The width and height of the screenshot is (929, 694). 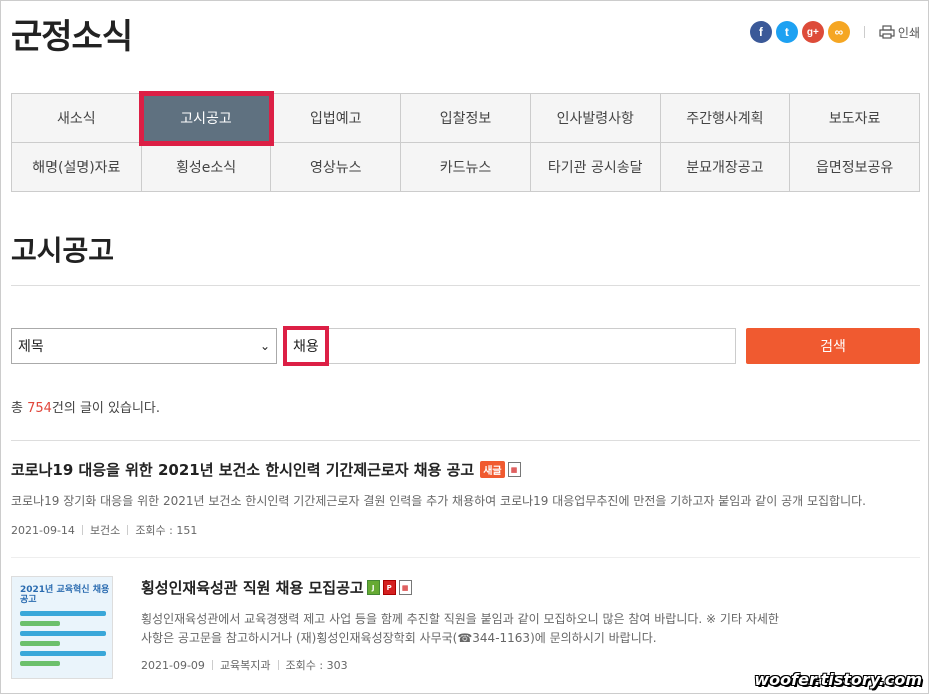 What do you see at coordinates (855, 118) in the screenshot?
I see `nav-item-press: 보도자료` at bounding box center [855, 118].